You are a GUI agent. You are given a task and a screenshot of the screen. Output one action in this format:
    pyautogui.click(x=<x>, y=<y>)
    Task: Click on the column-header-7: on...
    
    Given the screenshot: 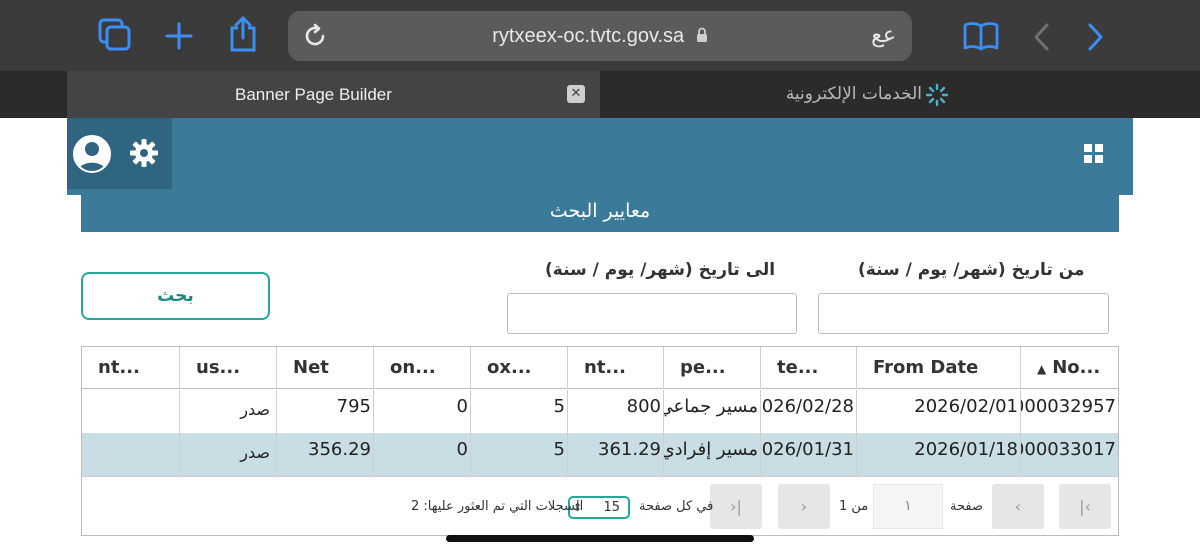 What is the action you would take?
    pyautogui.click(x=422, y=368)
    